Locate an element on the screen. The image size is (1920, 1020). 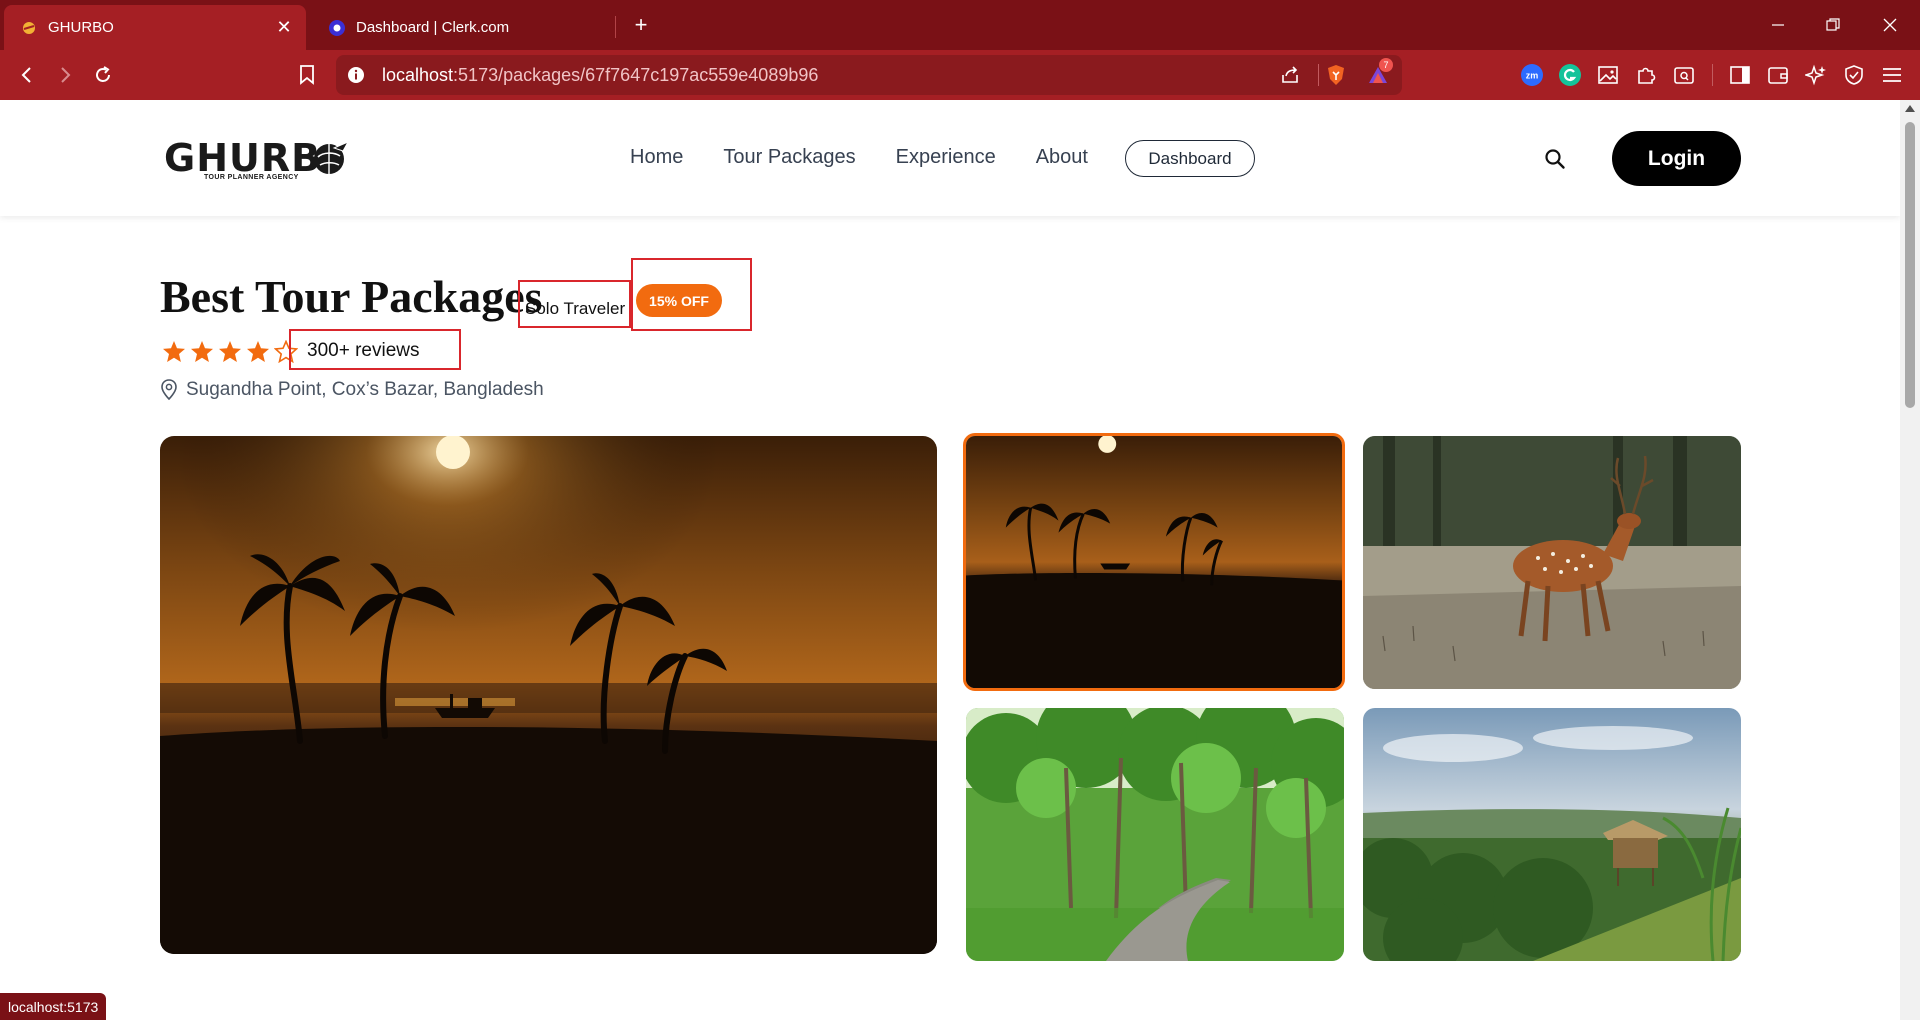
nav-tour-packages: Tour Packages is located at coordinates (789, 157).